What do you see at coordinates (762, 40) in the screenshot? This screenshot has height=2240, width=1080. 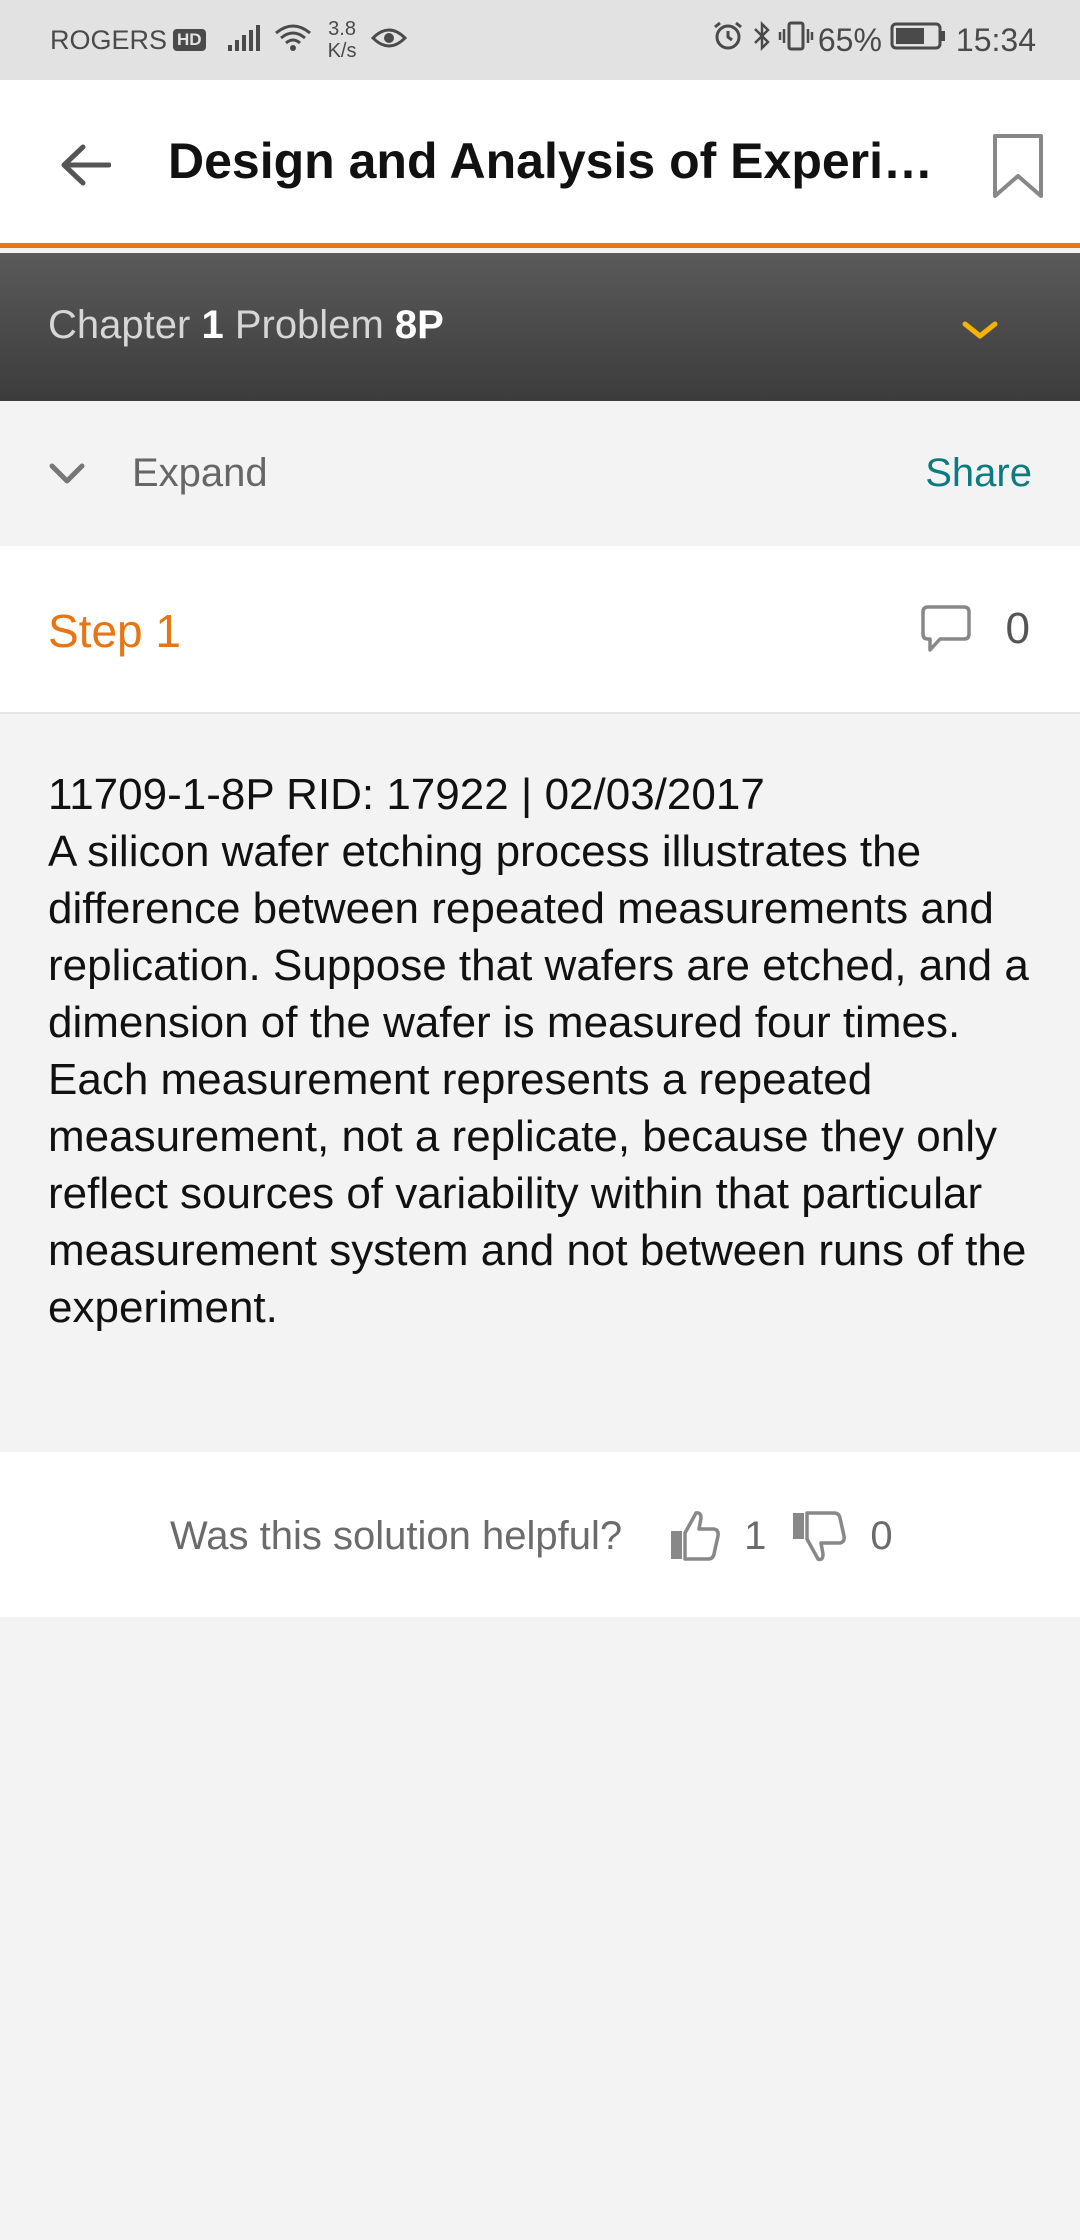 I see `bluetooth-icon` at bounding box center [762, 40].